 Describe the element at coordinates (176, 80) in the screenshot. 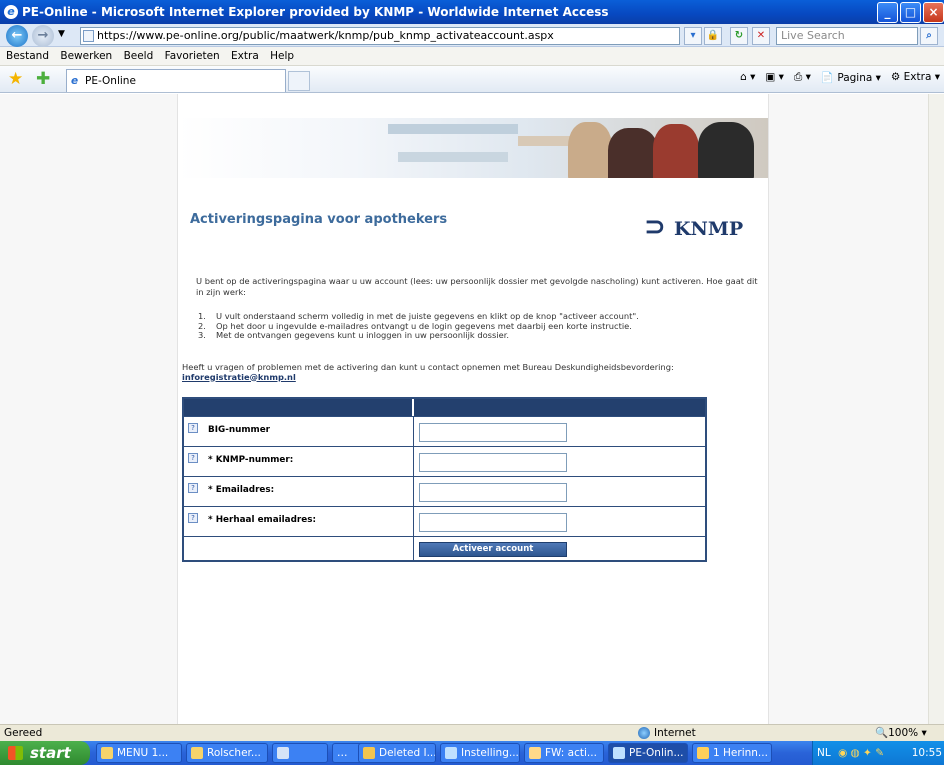

I see `tab-pe-online: e PE-Online` at that location.